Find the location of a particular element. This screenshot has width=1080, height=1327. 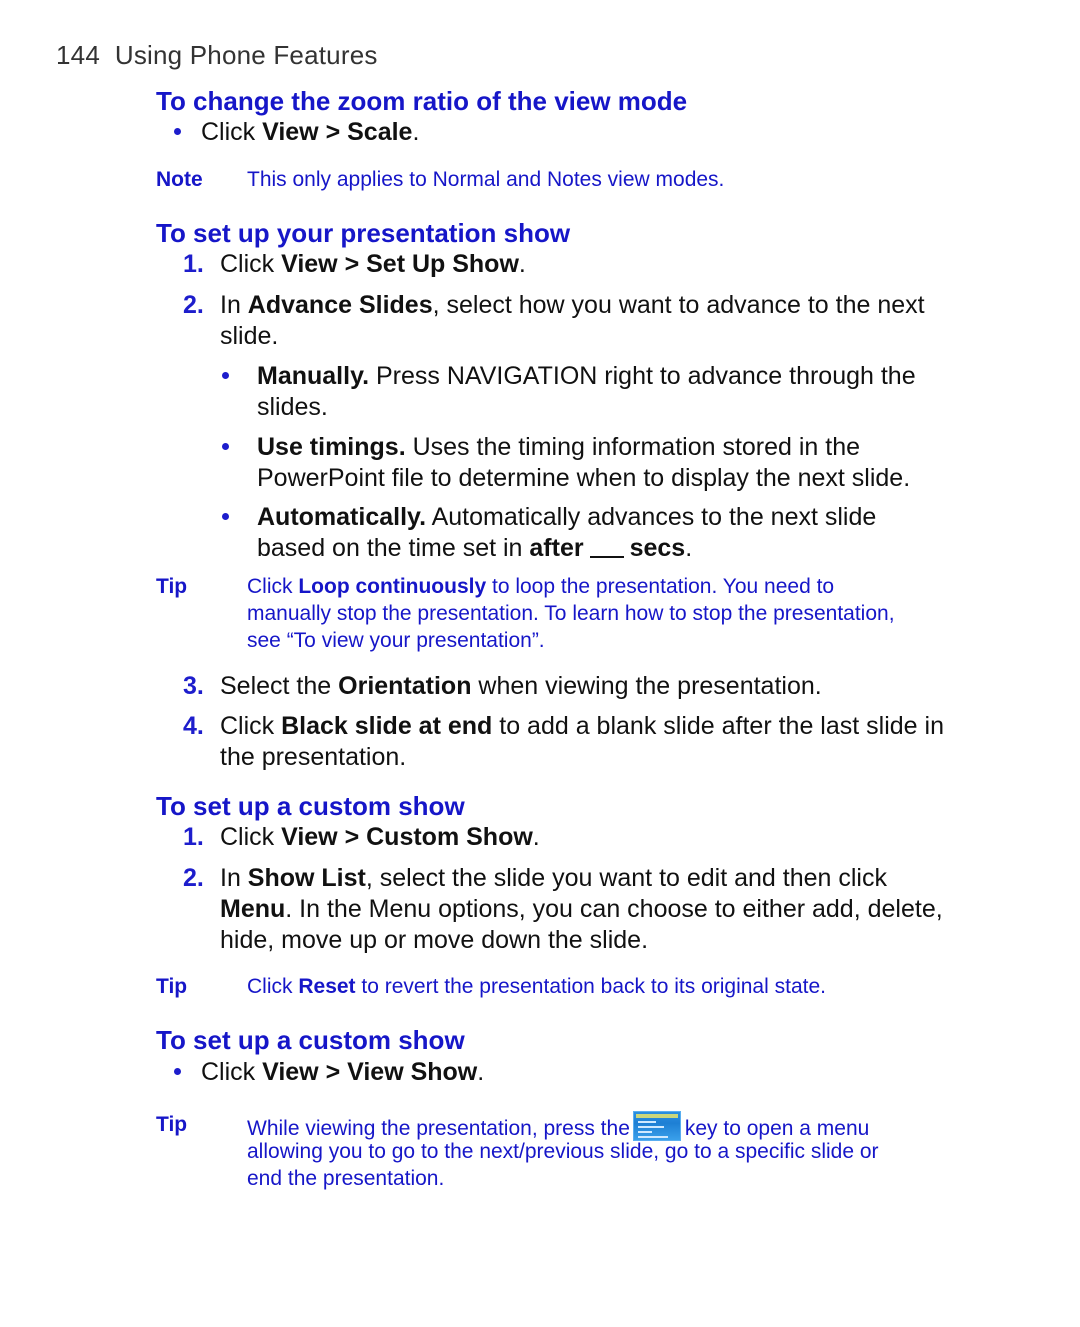

option-name: Advance Slides is located at coordinates (340, 305).